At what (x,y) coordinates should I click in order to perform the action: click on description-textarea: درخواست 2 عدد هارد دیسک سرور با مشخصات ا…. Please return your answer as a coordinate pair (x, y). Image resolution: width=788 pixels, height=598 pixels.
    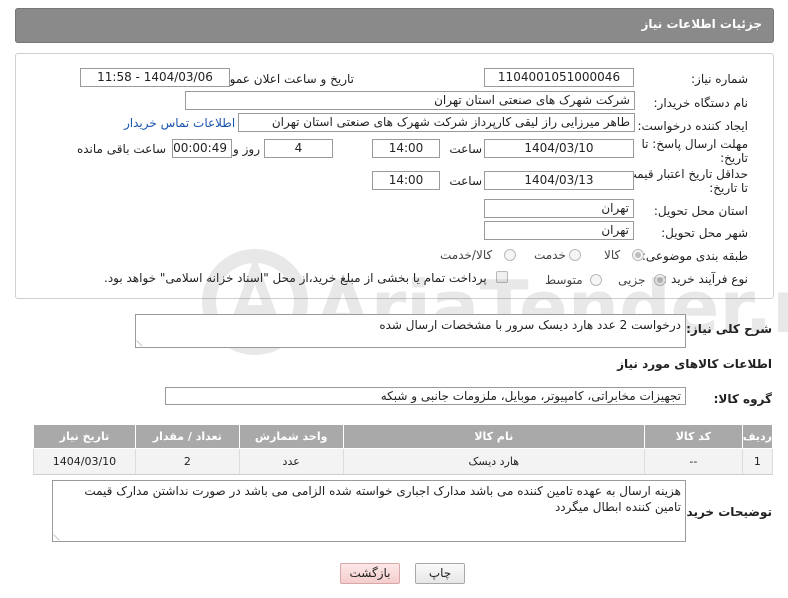
    Looking at the image, I should click on (410, 331).